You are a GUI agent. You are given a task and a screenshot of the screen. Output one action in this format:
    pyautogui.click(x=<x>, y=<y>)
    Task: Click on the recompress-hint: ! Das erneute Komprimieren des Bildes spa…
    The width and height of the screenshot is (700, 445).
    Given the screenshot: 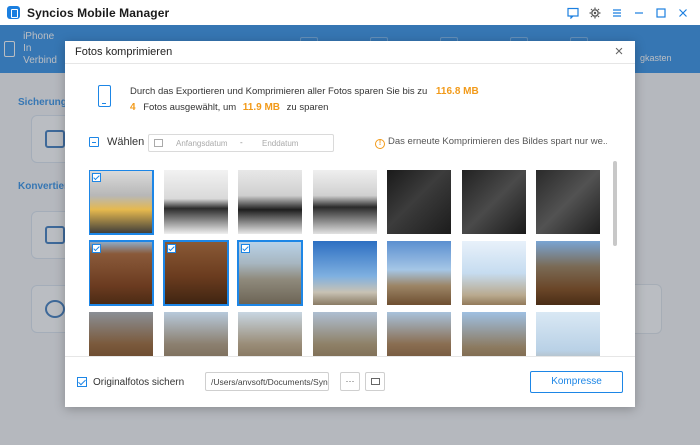 What is the action you would take?
    pyautogui.click(x=491, y=142)
    